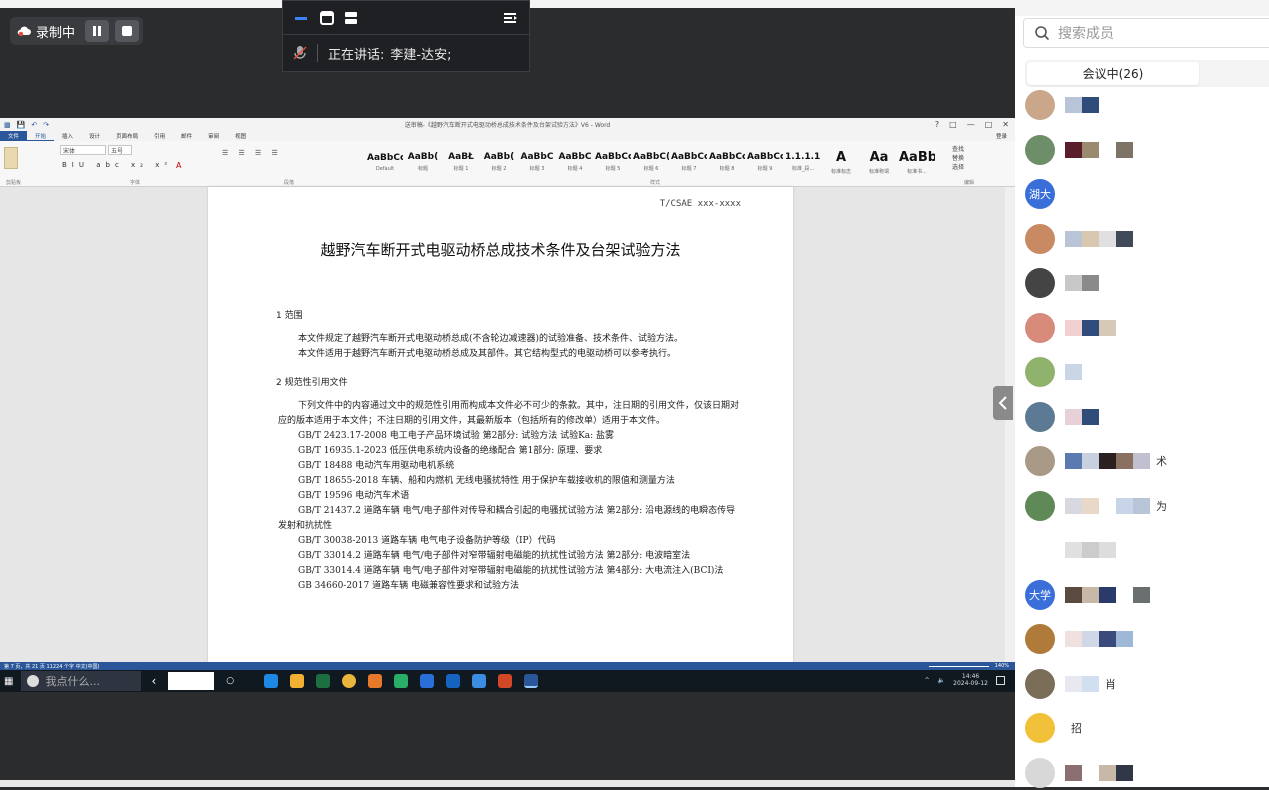 This screenshot has width=1269, height=790. What do you see at coordinates (1042, 33) in the screenshot?
I see `search-icon` at bounding box center [1042, 33].